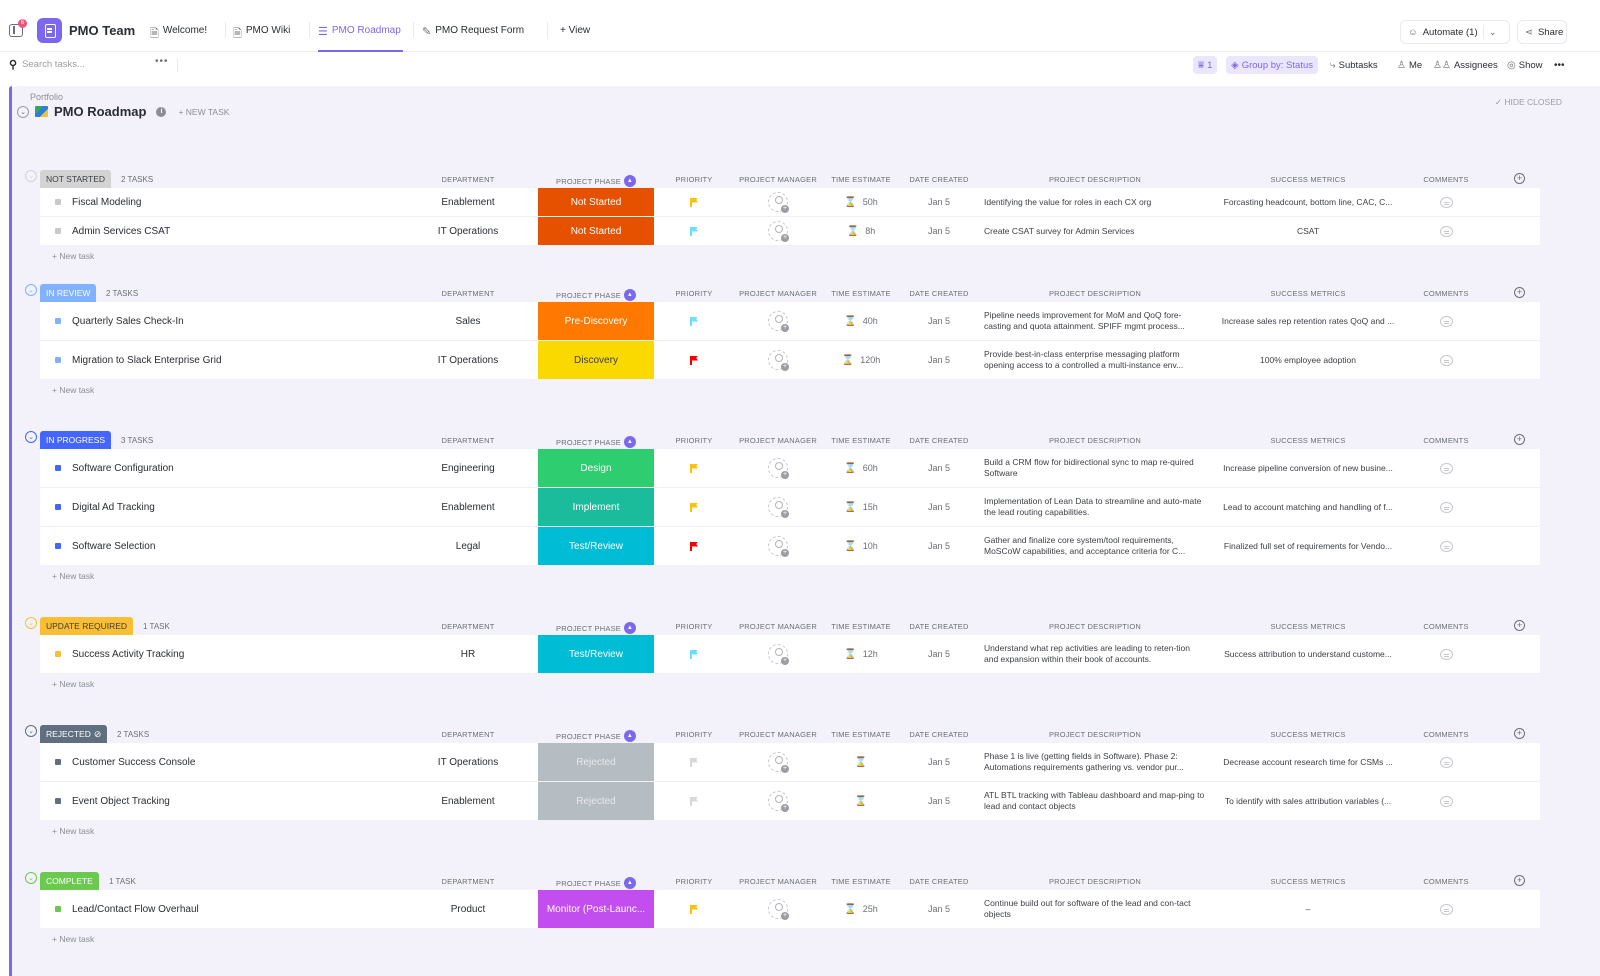  I want to click on info-icon: i, so click(161, 111).